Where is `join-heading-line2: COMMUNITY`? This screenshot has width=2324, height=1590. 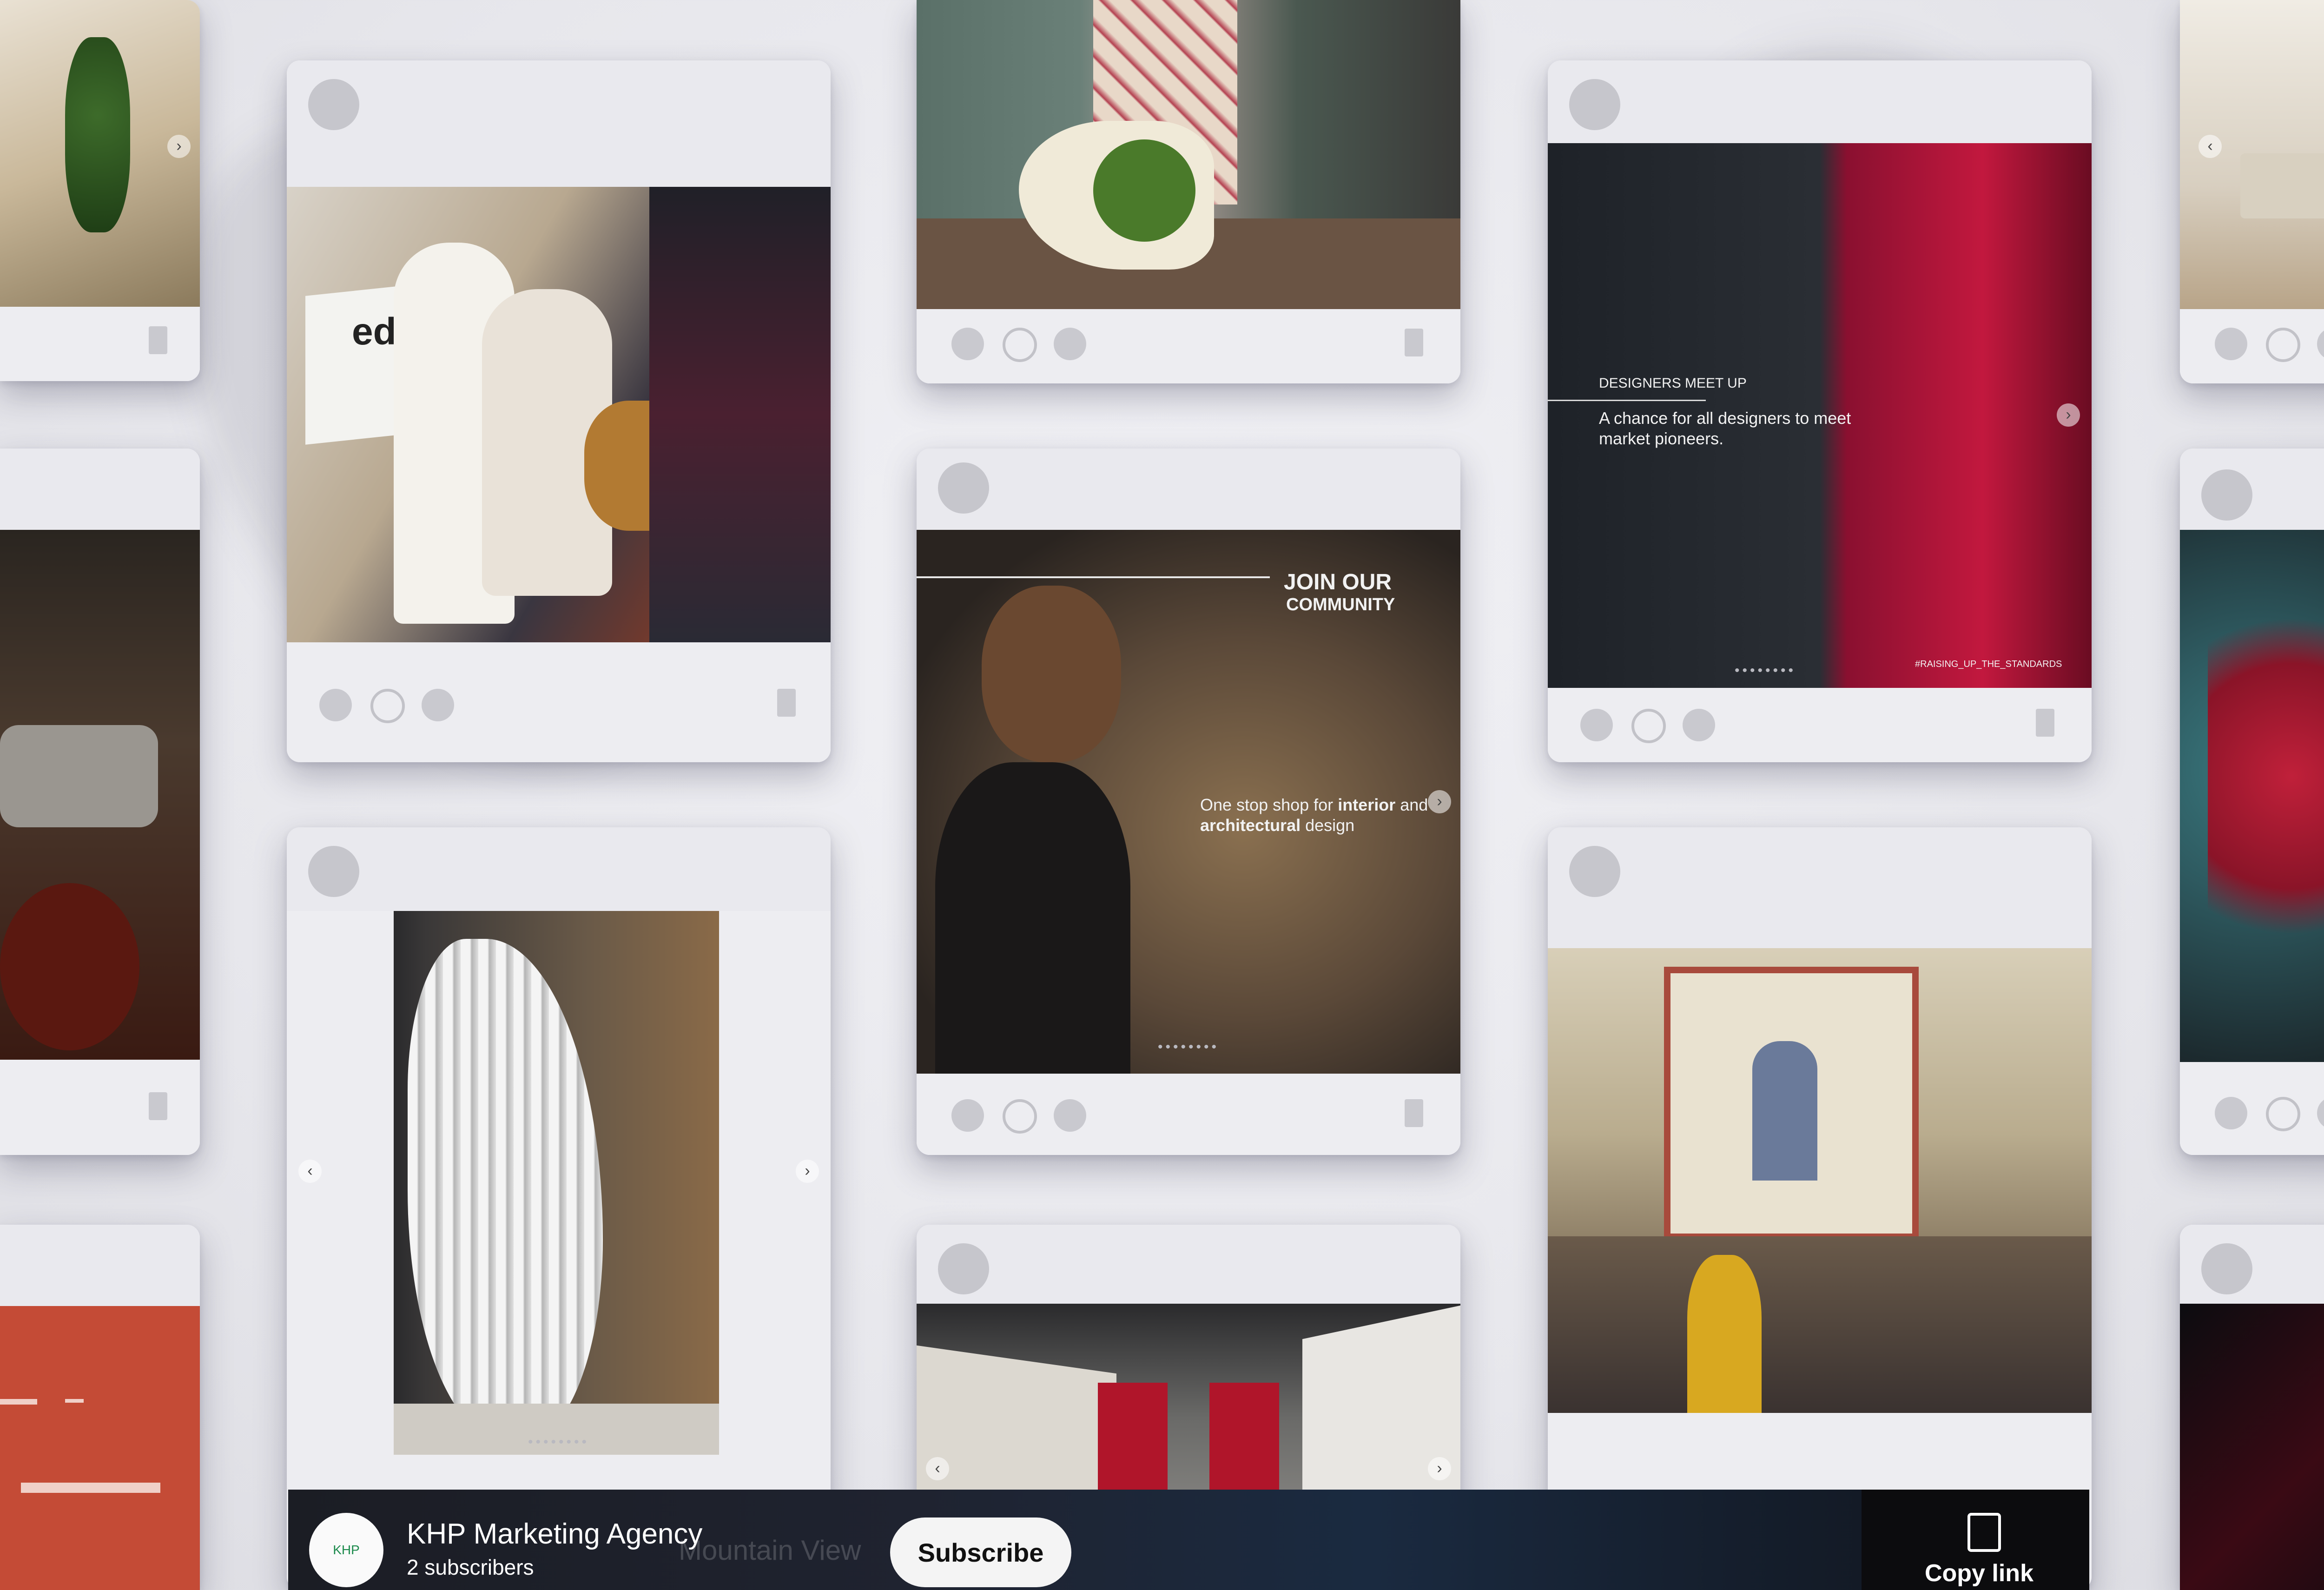 join-heading-line2: COMMUNITY is located at coordinates (1340, 604).